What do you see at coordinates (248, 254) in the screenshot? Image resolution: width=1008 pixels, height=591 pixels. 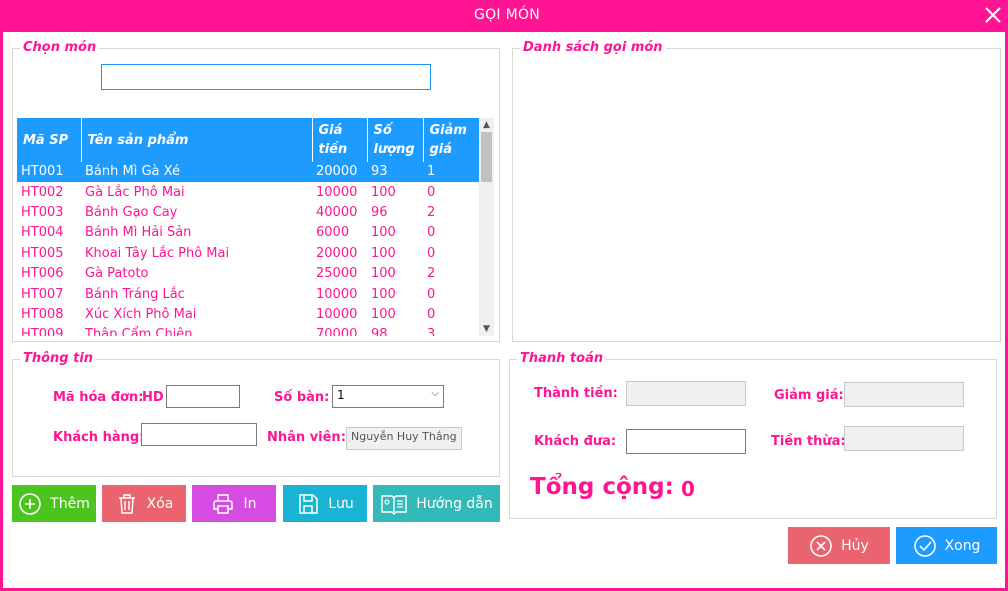 I see `table-row: HT005 Khoai Tây Lắc Phô Mai 20000 100 0` at bounding box center [248, 254].